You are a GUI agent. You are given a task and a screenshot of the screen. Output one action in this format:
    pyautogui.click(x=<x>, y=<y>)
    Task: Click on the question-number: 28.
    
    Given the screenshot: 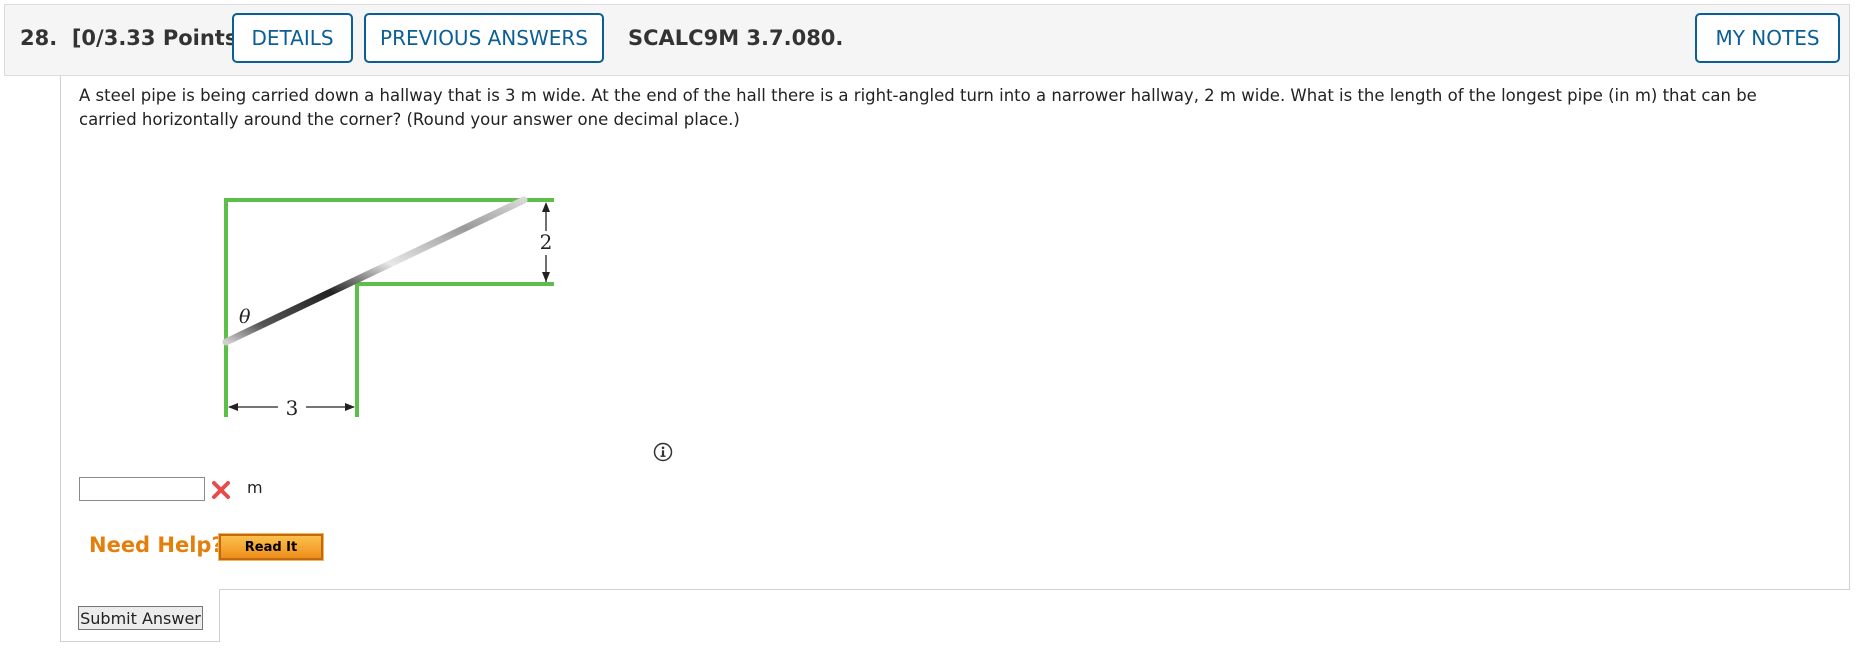 What is the action you would take?
    pyautogui.click(x=39, y=38)
    